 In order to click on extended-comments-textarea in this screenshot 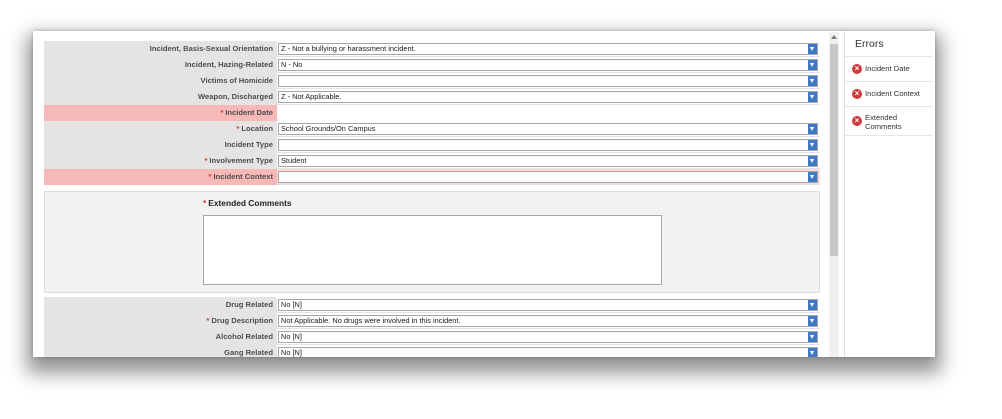, I will do `click(432, 250)`.